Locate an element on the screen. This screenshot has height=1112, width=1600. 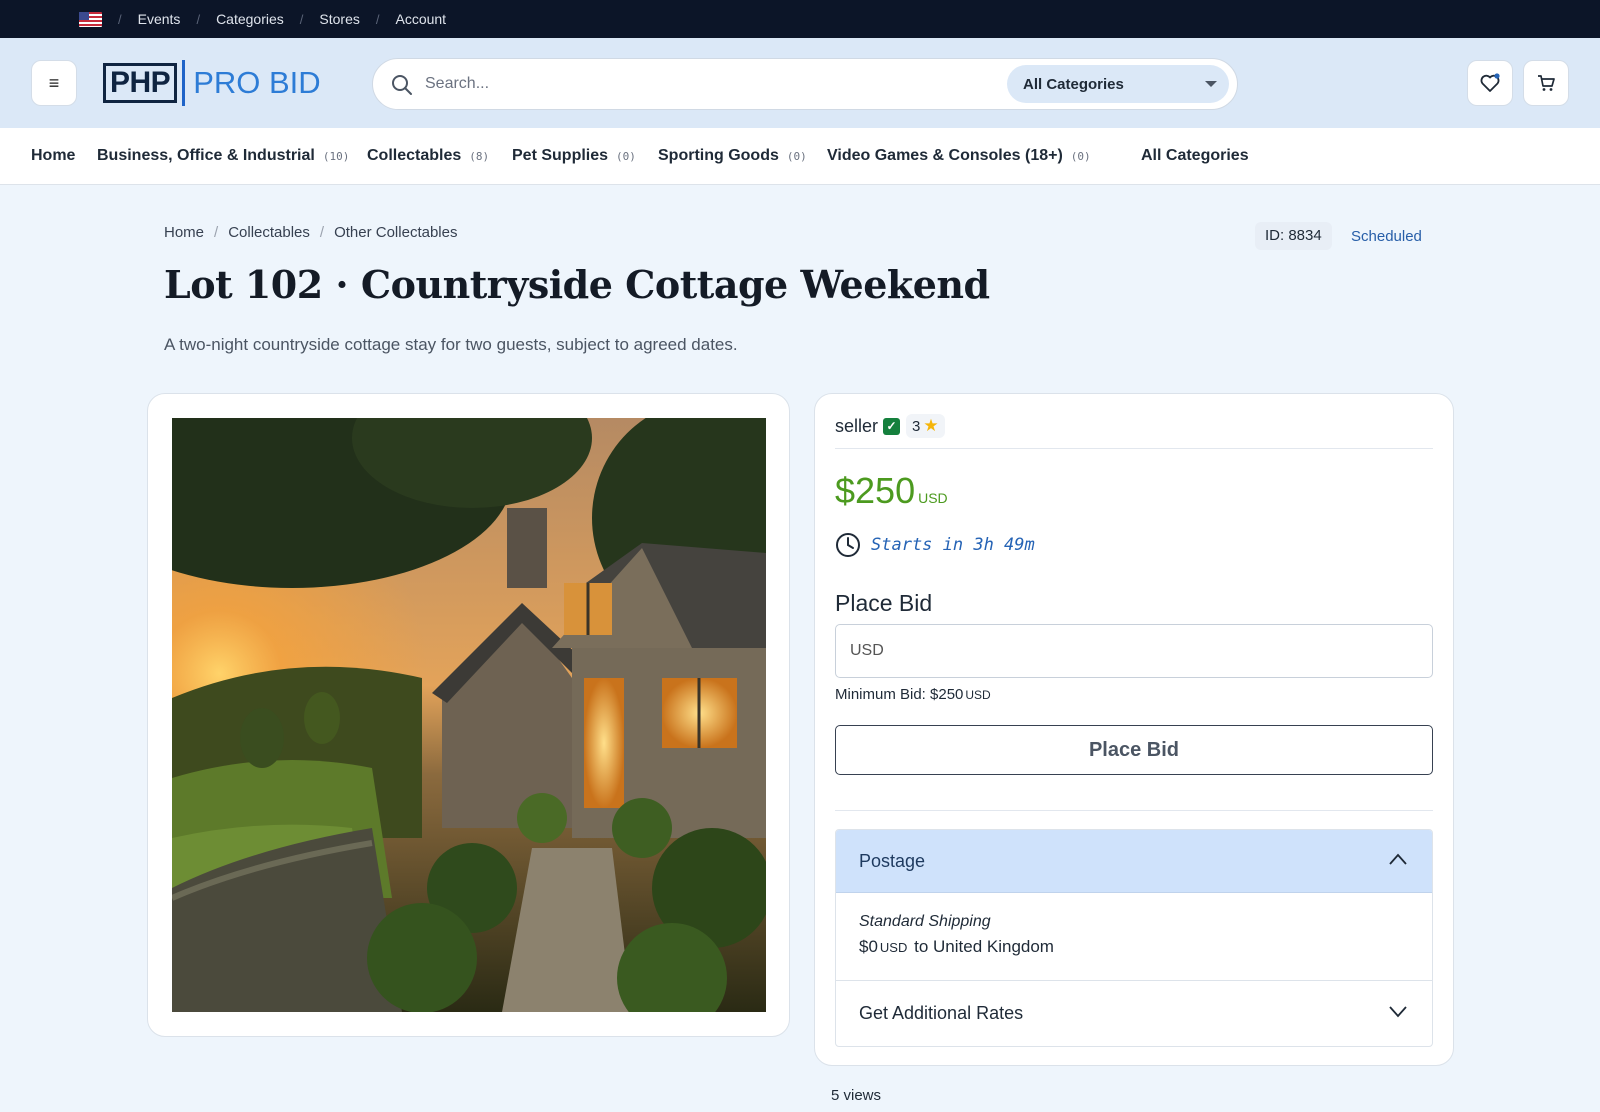
current-price: $250 USD is located at coordinates (891, 491).